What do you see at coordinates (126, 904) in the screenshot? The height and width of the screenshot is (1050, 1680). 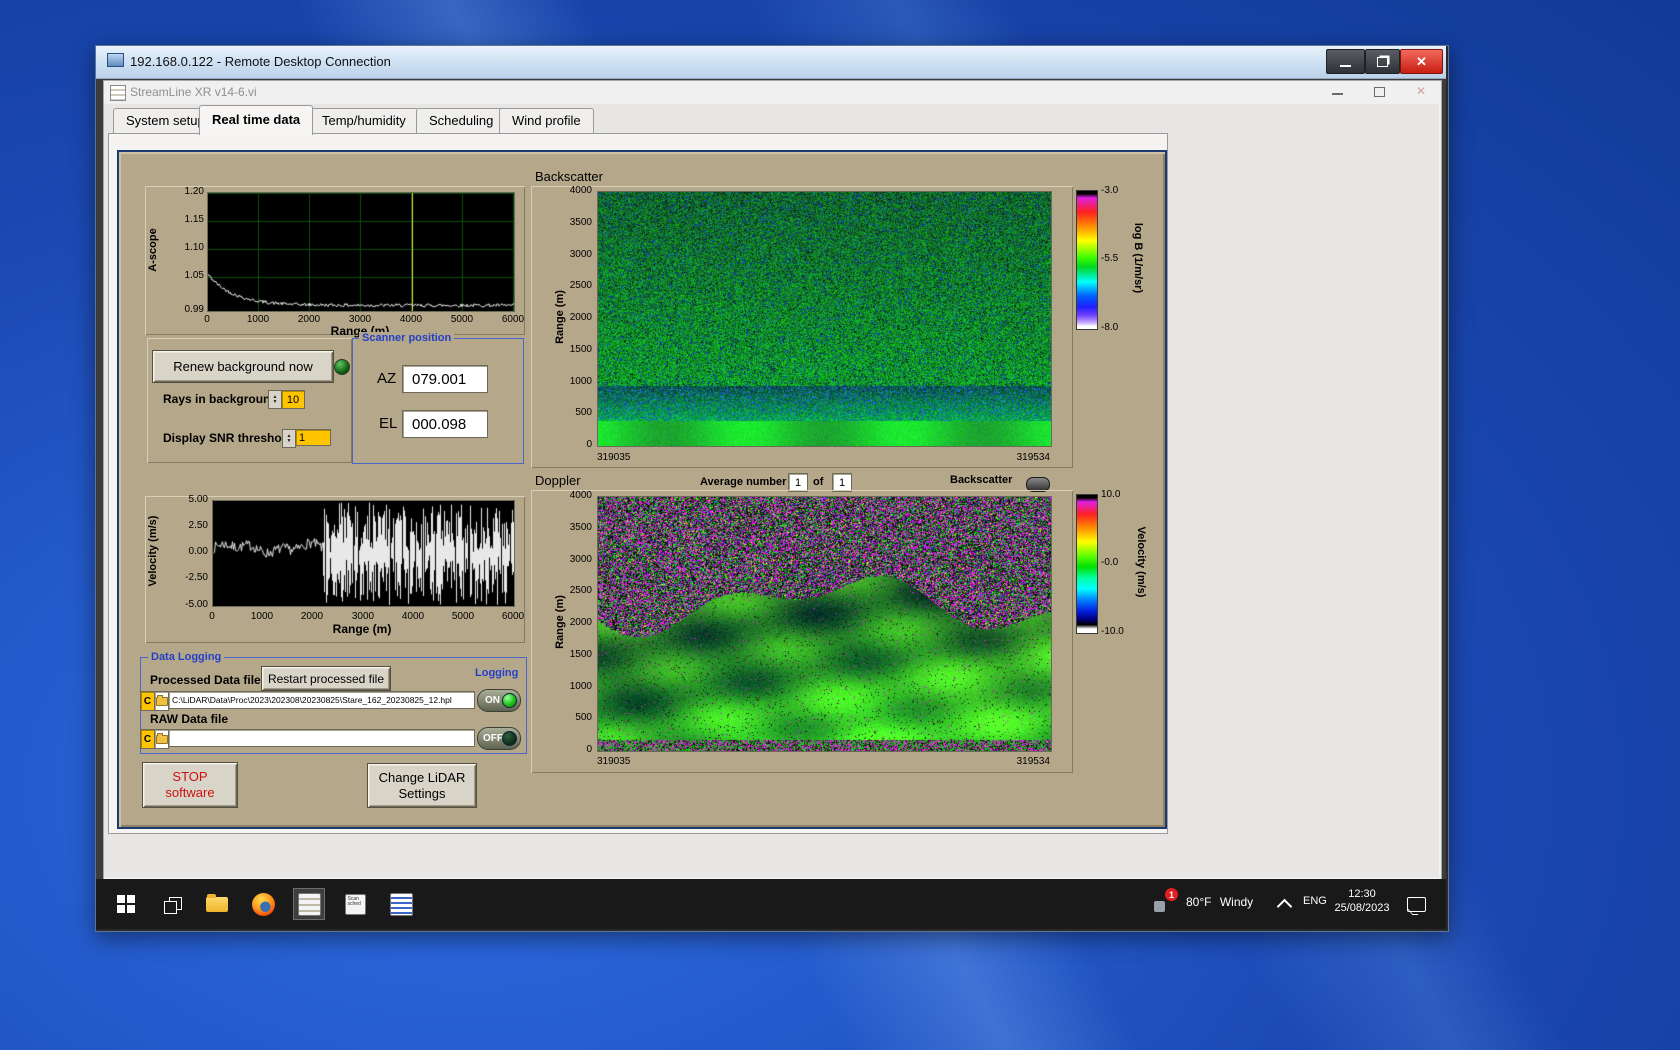 I see `start-button` at bounding box center [126, 904].